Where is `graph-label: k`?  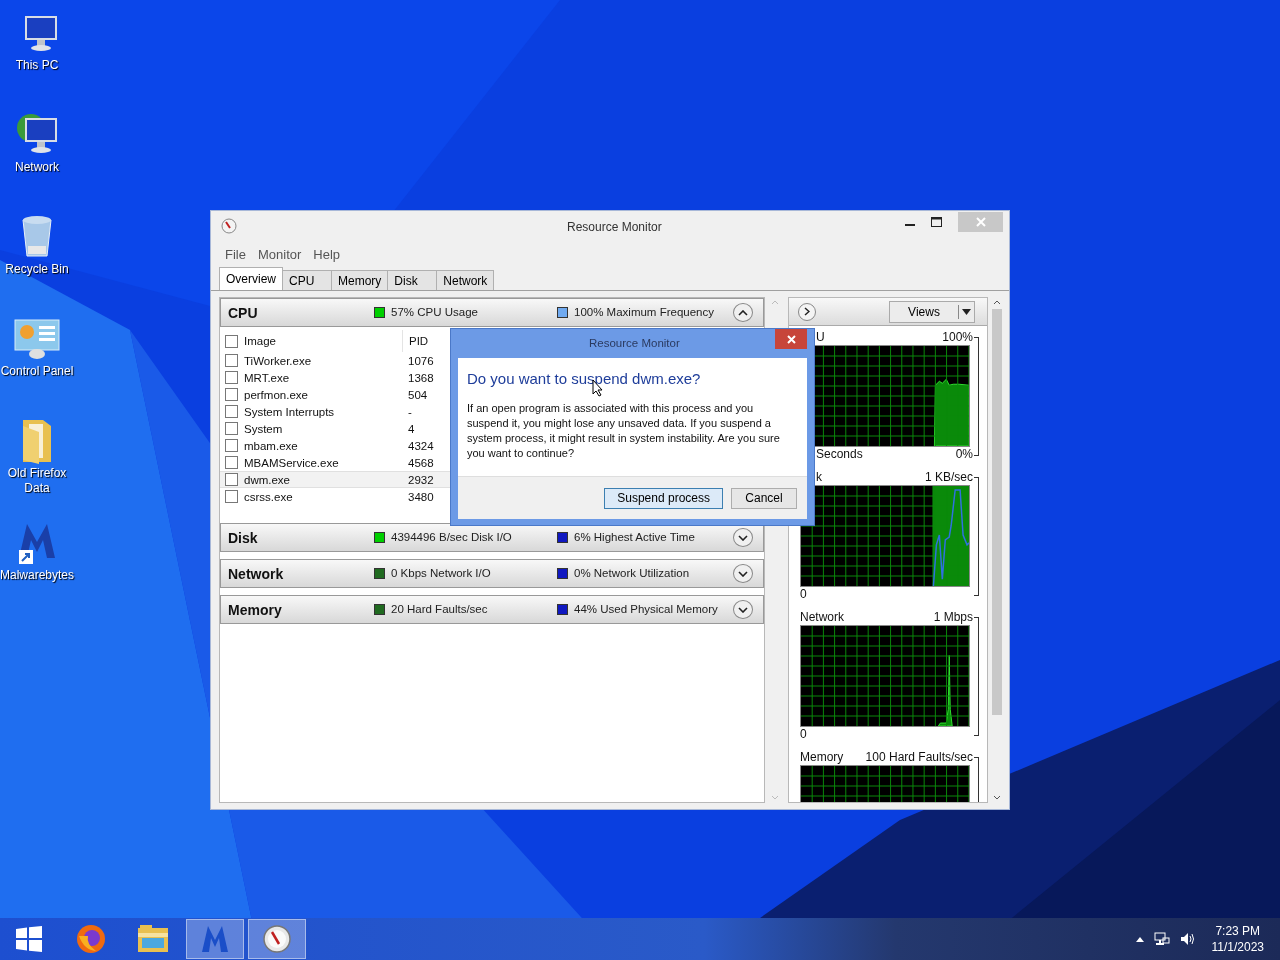 graph-label: k is located at coordinates (819, 477).